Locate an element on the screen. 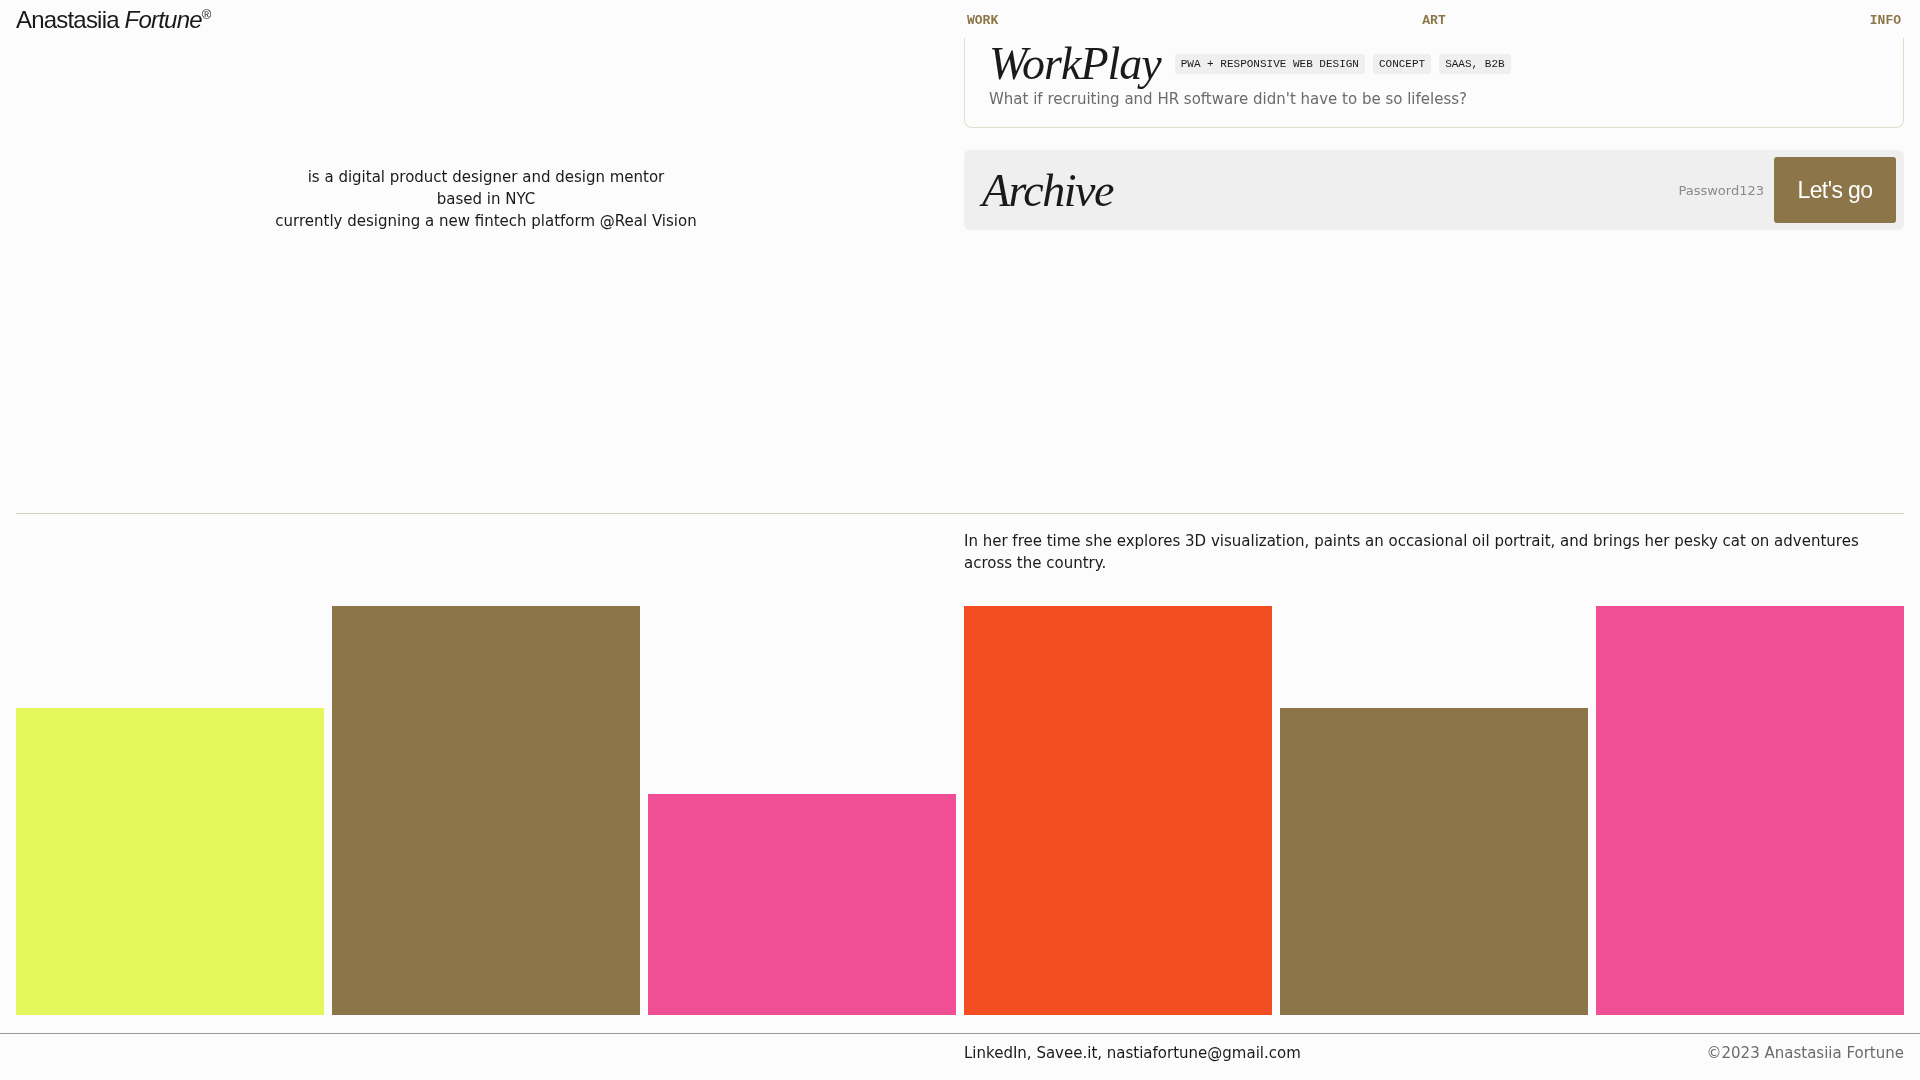 The image size is (1920, 1080). nav-link: WORK is located at coordinates (983, 20).